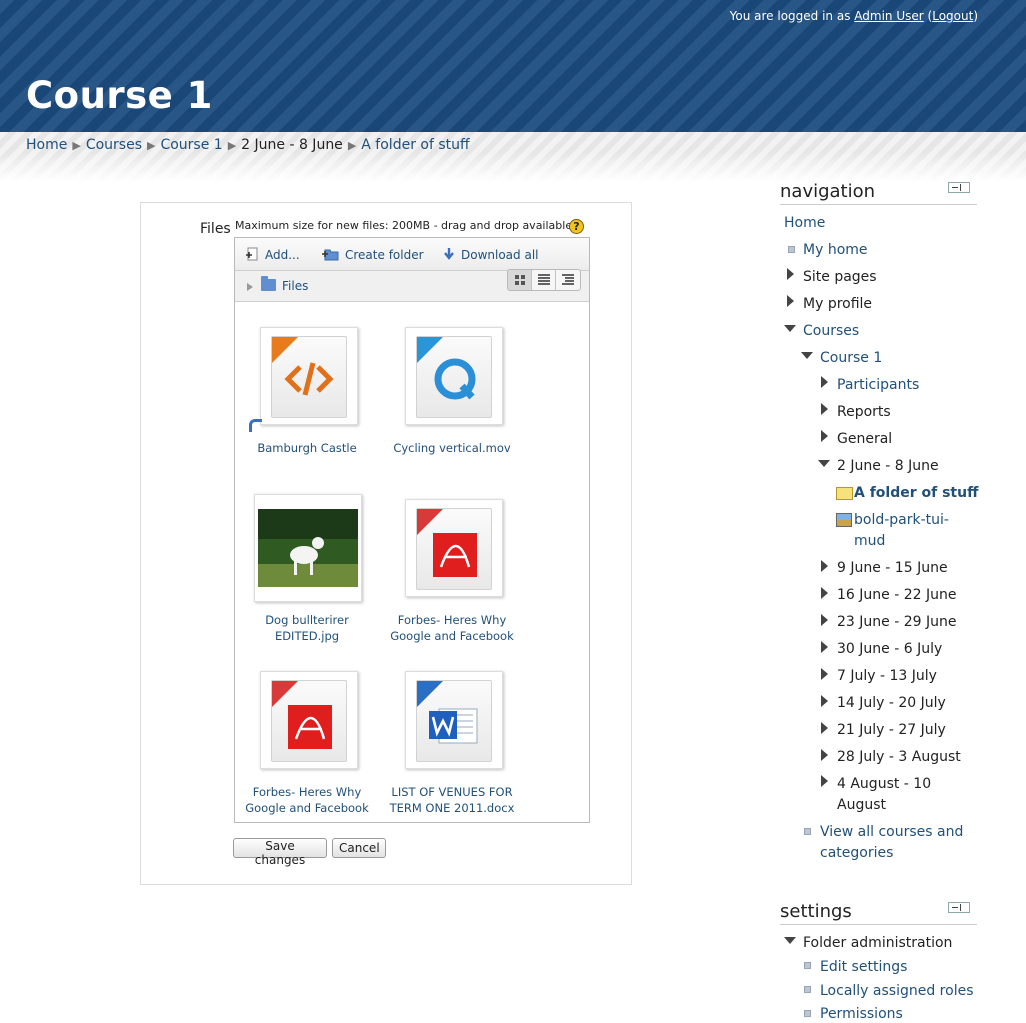 This screenshot has width=1026, height=1023. I want to click on nav-image-resource: bold-park-tui-, so click(901, 520).